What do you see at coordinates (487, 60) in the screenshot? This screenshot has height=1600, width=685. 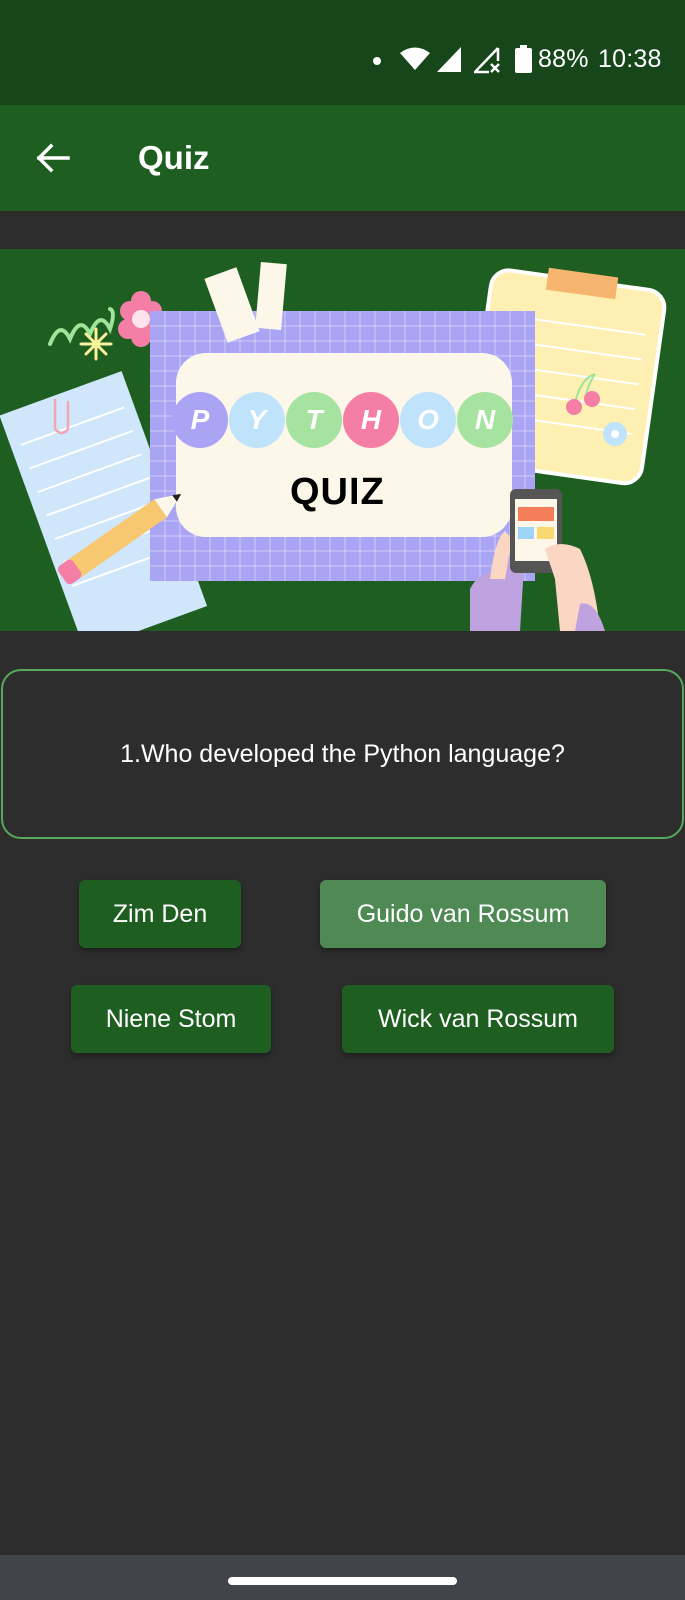 I see `signal-no-data-icon` at bounding box center [487, 60].